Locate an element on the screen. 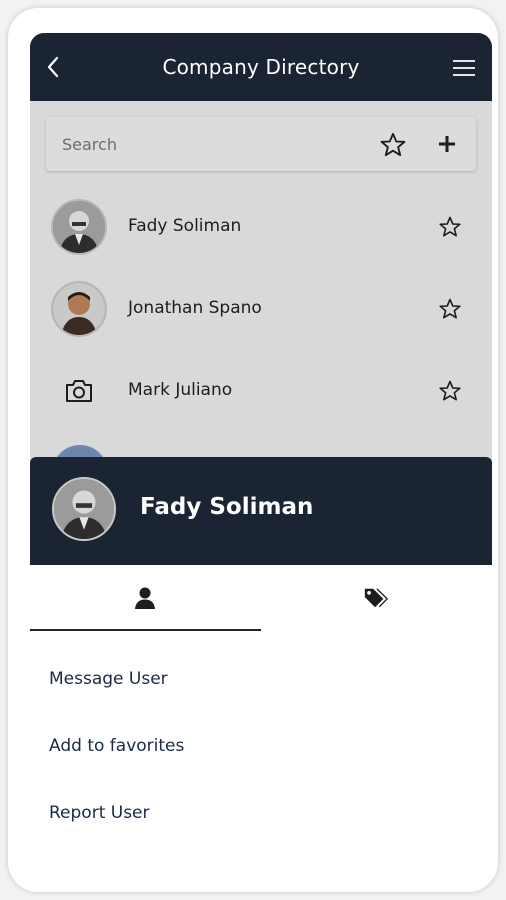  page-title: Company Directory is located at coordinates (261, 67).